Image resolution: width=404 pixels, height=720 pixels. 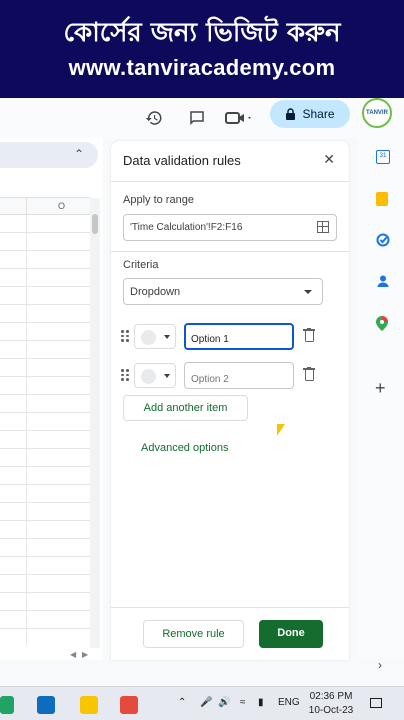 I want to click on notifications-icon, so click(x=376, y=703).